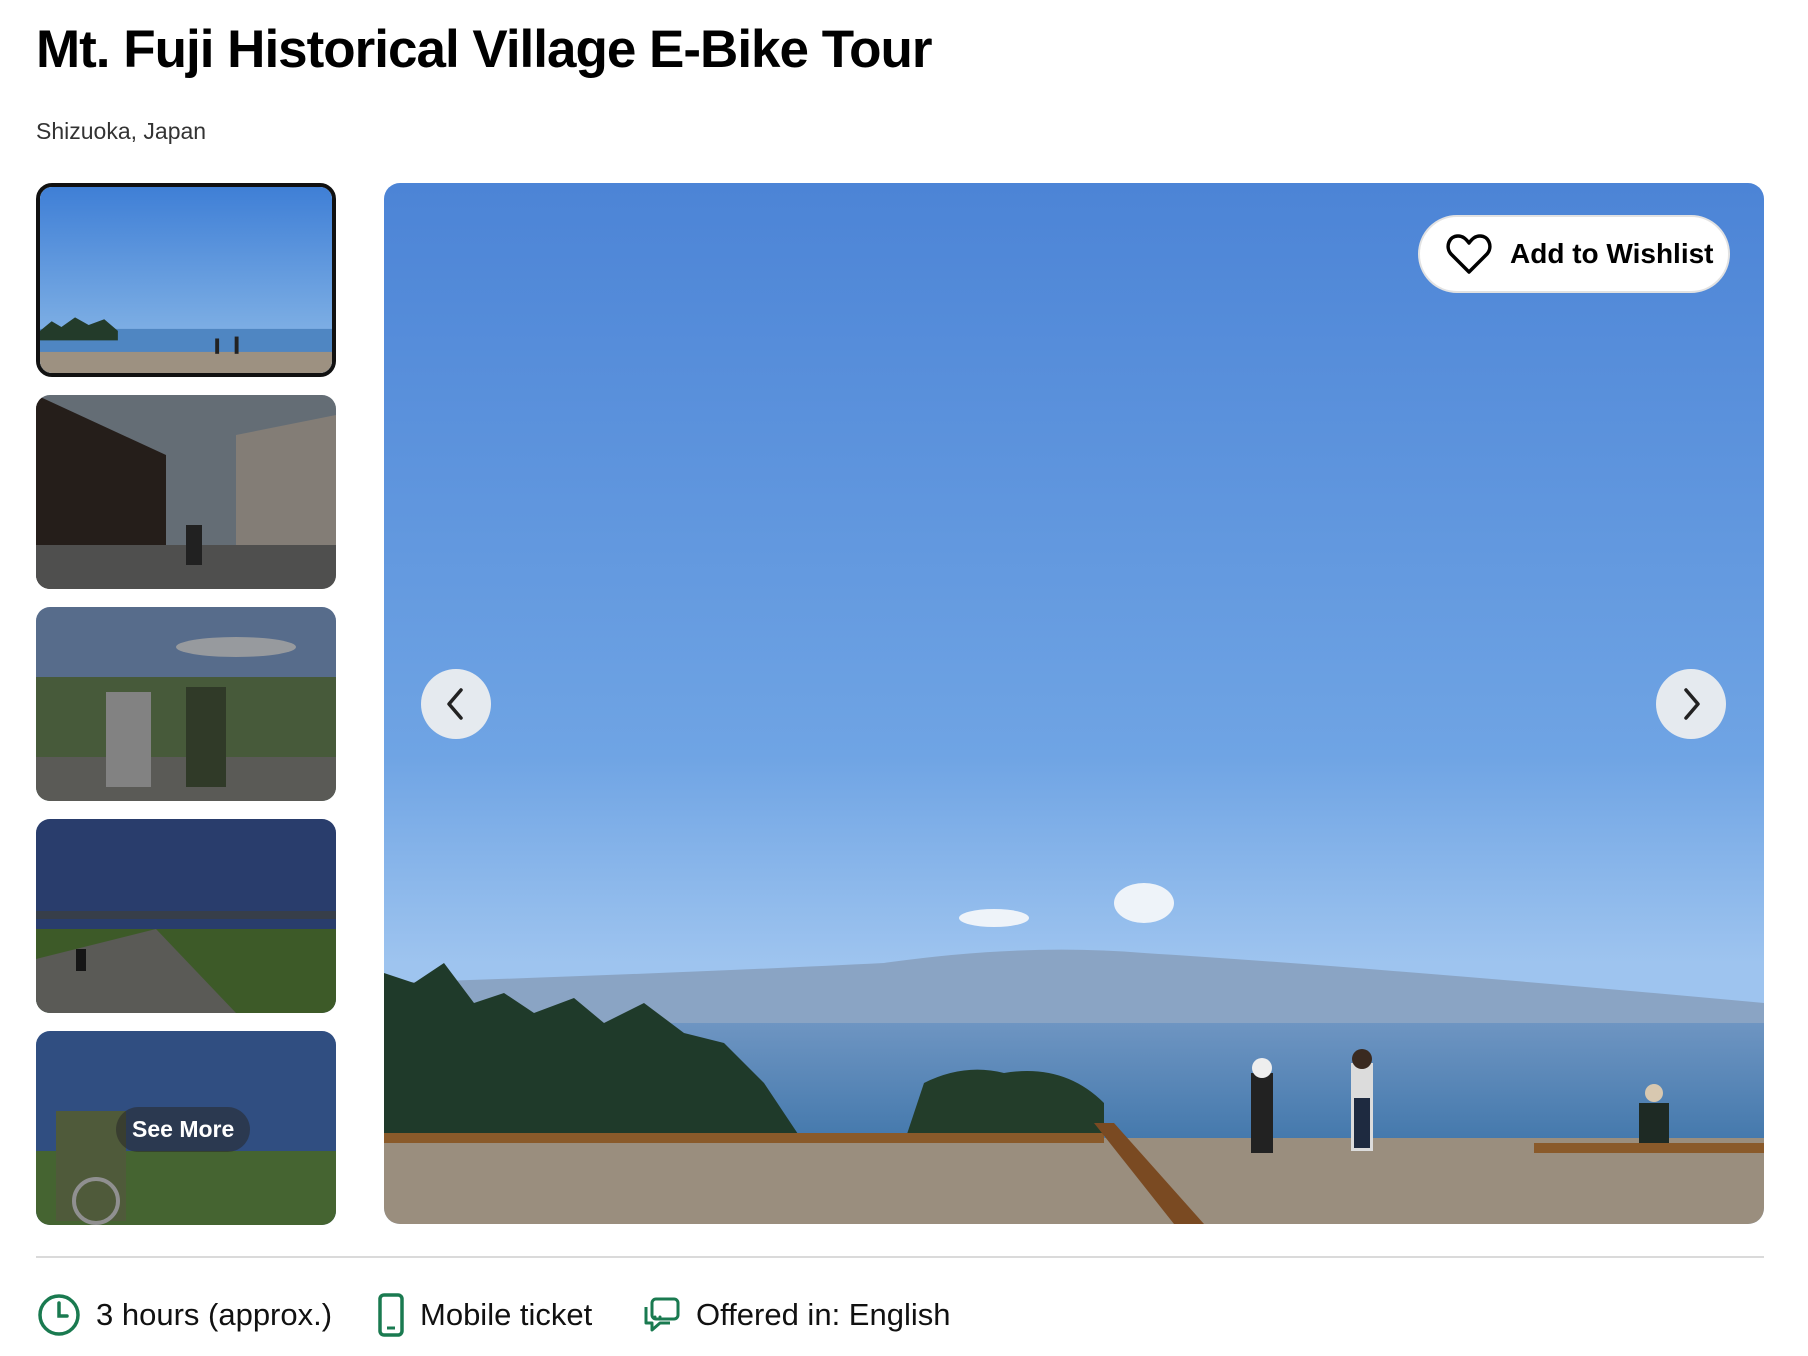  I want to click on feature-label: Offered in: English, so click(823, 1314).